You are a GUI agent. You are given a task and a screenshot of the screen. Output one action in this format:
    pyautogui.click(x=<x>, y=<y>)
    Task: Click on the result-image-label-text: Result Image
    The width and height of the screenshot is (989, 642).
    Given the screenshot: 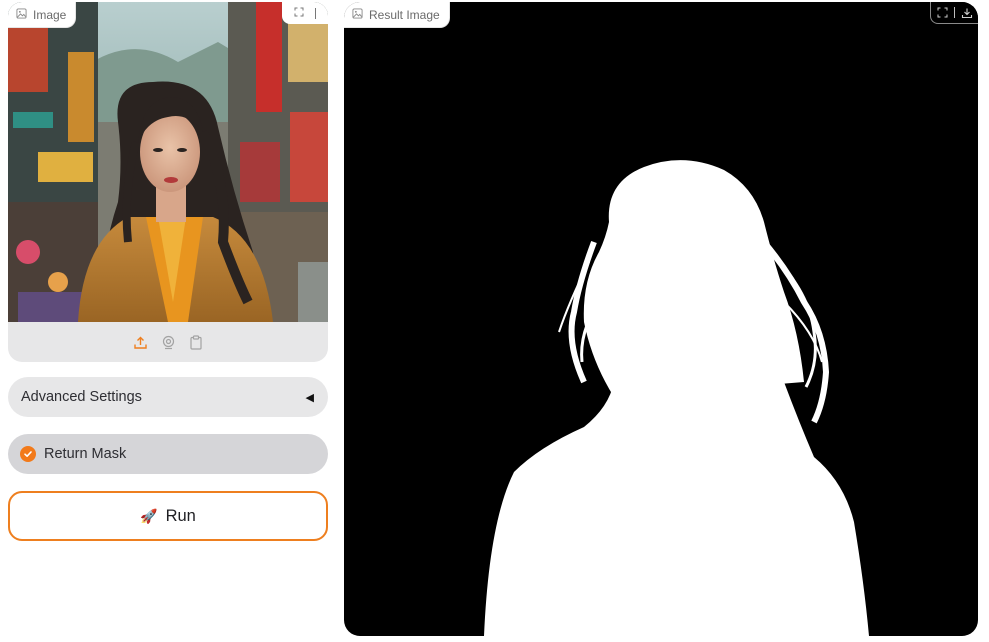 What is the action you would take?
    pyautogui.click(x=404, y=14)
    